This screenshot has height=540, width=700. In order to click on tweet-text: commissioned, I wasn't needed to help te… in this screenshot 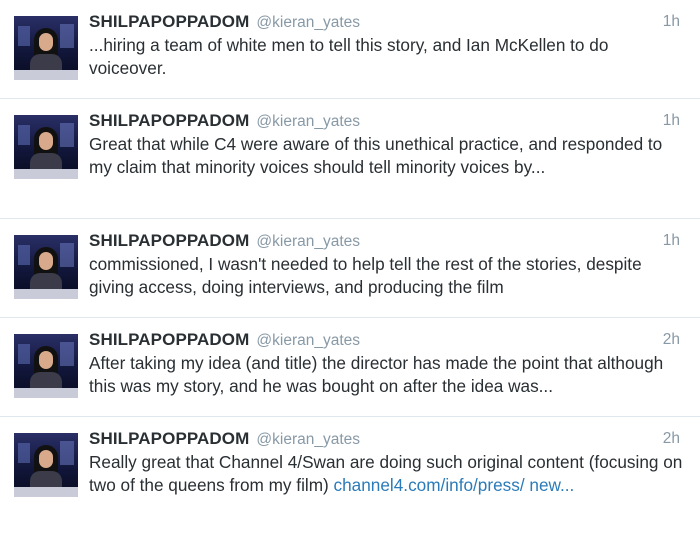, I will do `click(365, 275)`.